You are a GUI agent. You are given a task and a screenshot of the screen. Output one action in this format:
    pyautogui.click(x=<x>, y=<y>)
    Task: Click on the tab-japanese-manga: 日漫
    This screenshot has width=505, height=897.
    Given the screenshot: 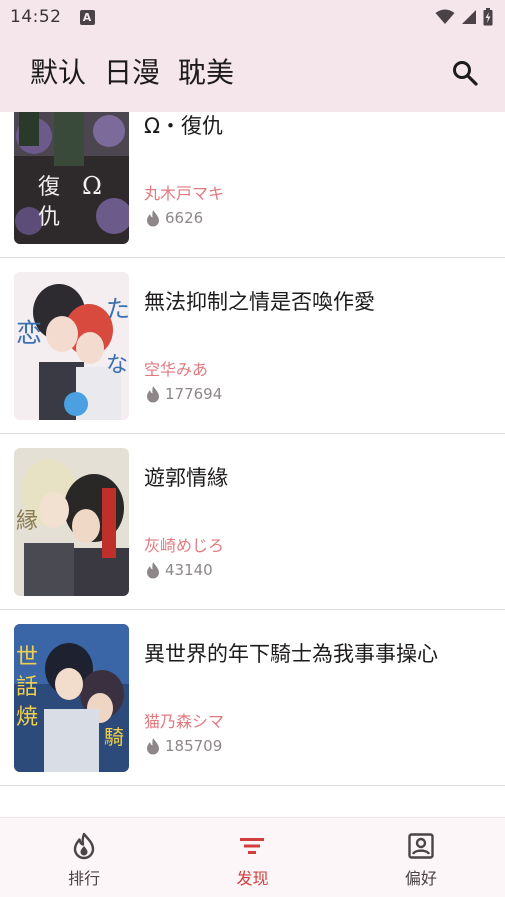 What is the action you would take?
    pyautogui.click(x=132, y=73)
    